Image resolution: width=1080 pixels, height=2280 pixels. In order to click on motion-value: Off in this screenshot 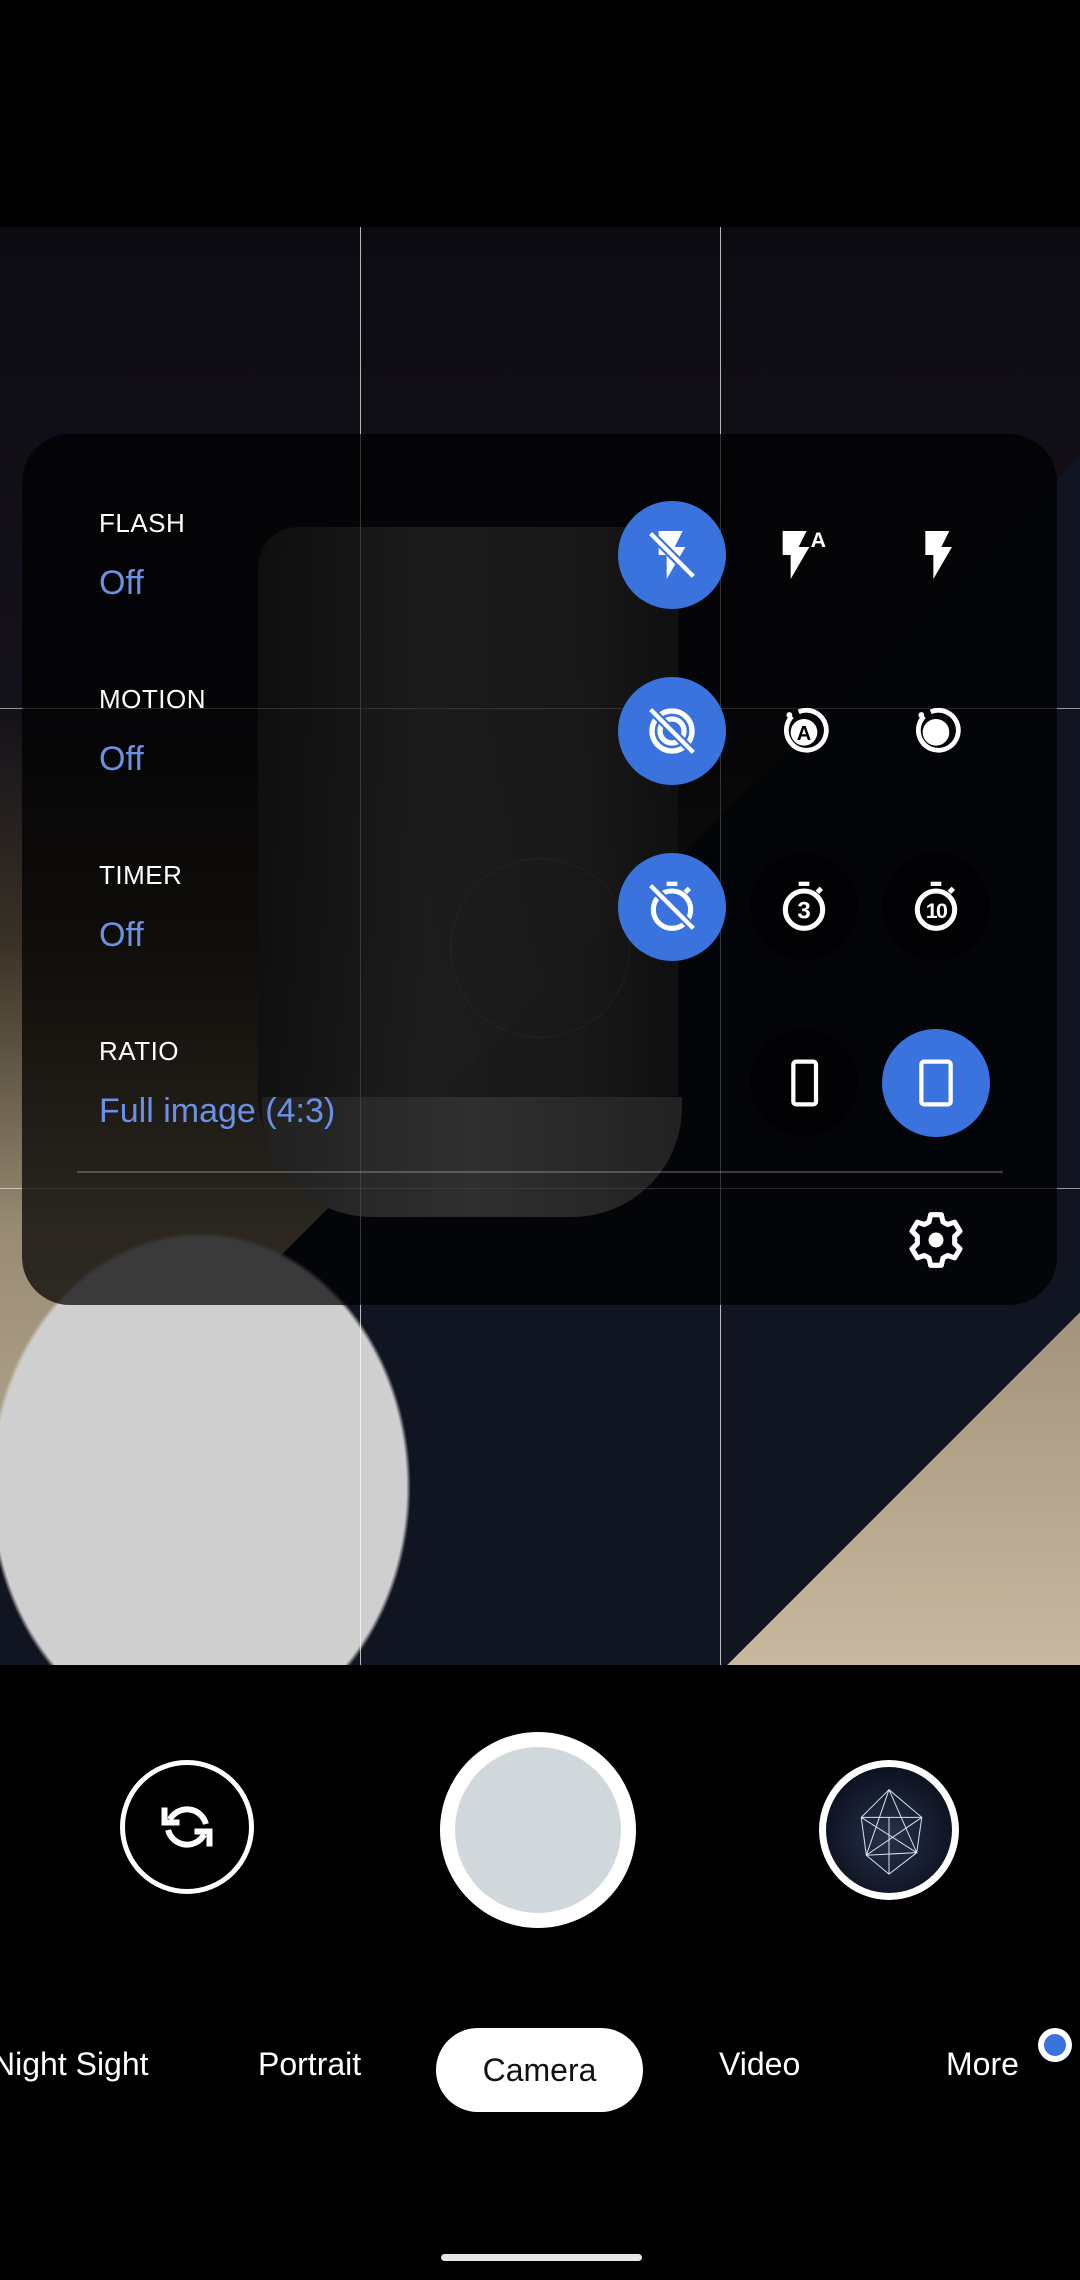, I will do `click(121, 759)`.